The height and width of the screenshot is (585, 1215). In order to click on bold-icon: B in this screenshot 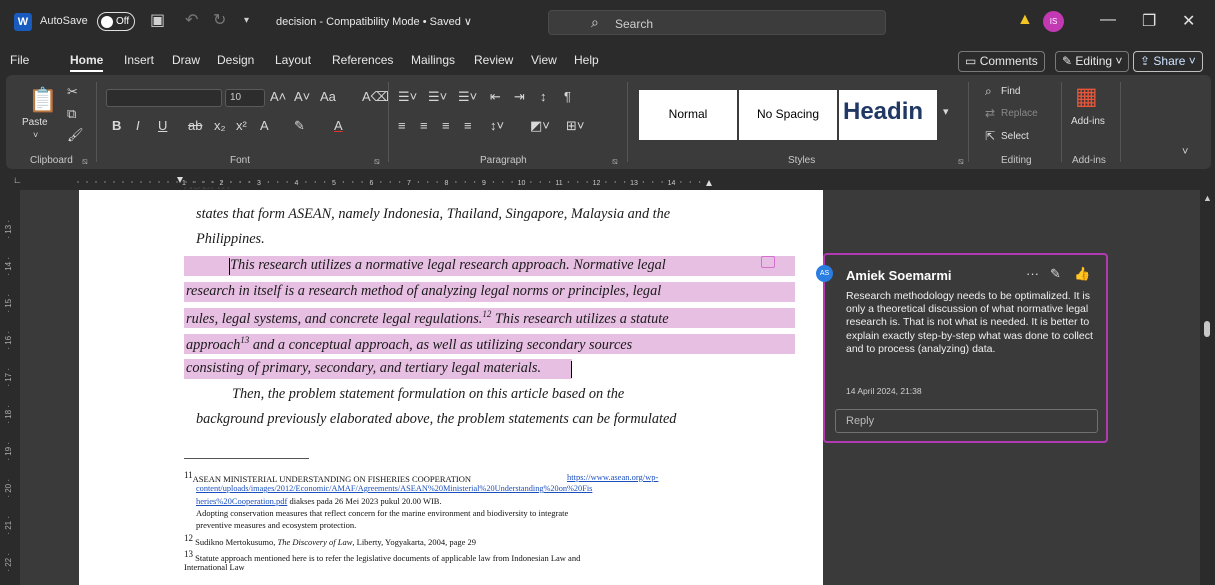, I will do `click(116, 125)`.